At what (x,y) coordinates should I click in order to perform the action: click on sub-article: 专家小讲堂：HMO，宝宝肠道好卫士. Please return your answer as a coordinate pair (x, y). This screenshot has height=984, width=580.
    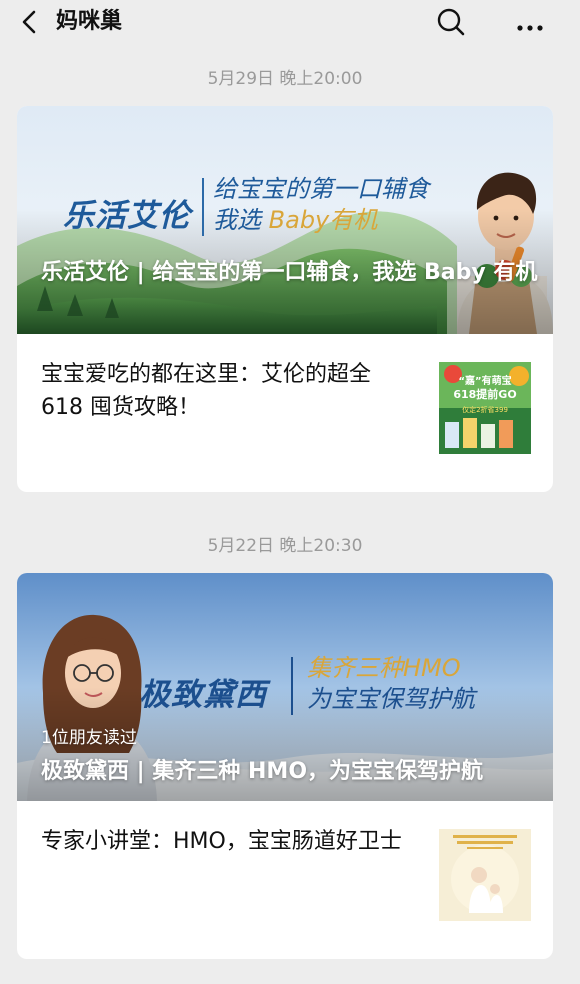
    Looking at the image, I should click on (285, 880).